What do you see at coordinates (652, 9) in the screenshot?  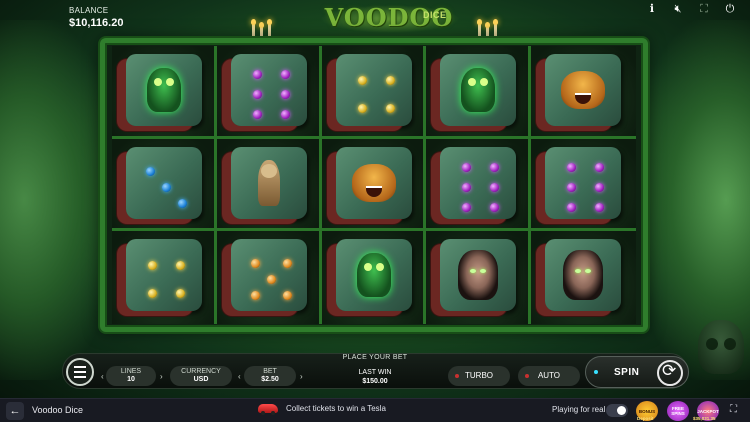 I see `info-icon: ℹ` at bounding box center [652, 9].